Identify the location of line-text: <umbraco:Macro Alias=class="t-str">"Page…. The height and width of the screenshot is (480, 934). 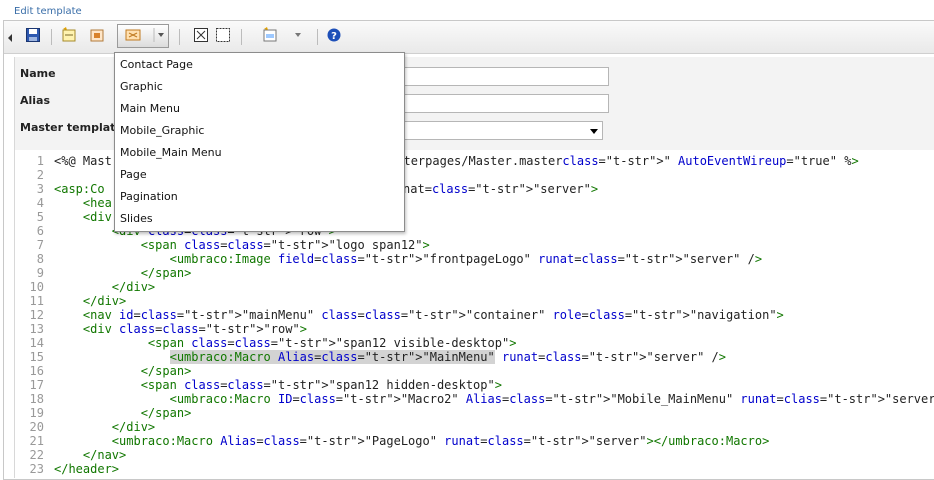
(440, 441).